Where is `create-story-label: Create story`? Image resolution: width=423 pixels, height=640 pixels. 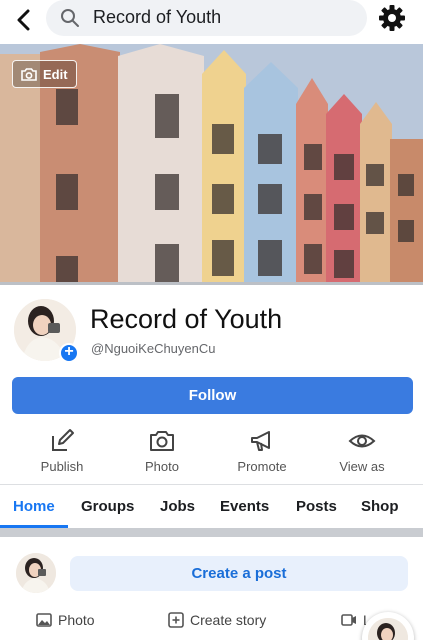 create-story-label: Create story is located at coordinates (228, 620).